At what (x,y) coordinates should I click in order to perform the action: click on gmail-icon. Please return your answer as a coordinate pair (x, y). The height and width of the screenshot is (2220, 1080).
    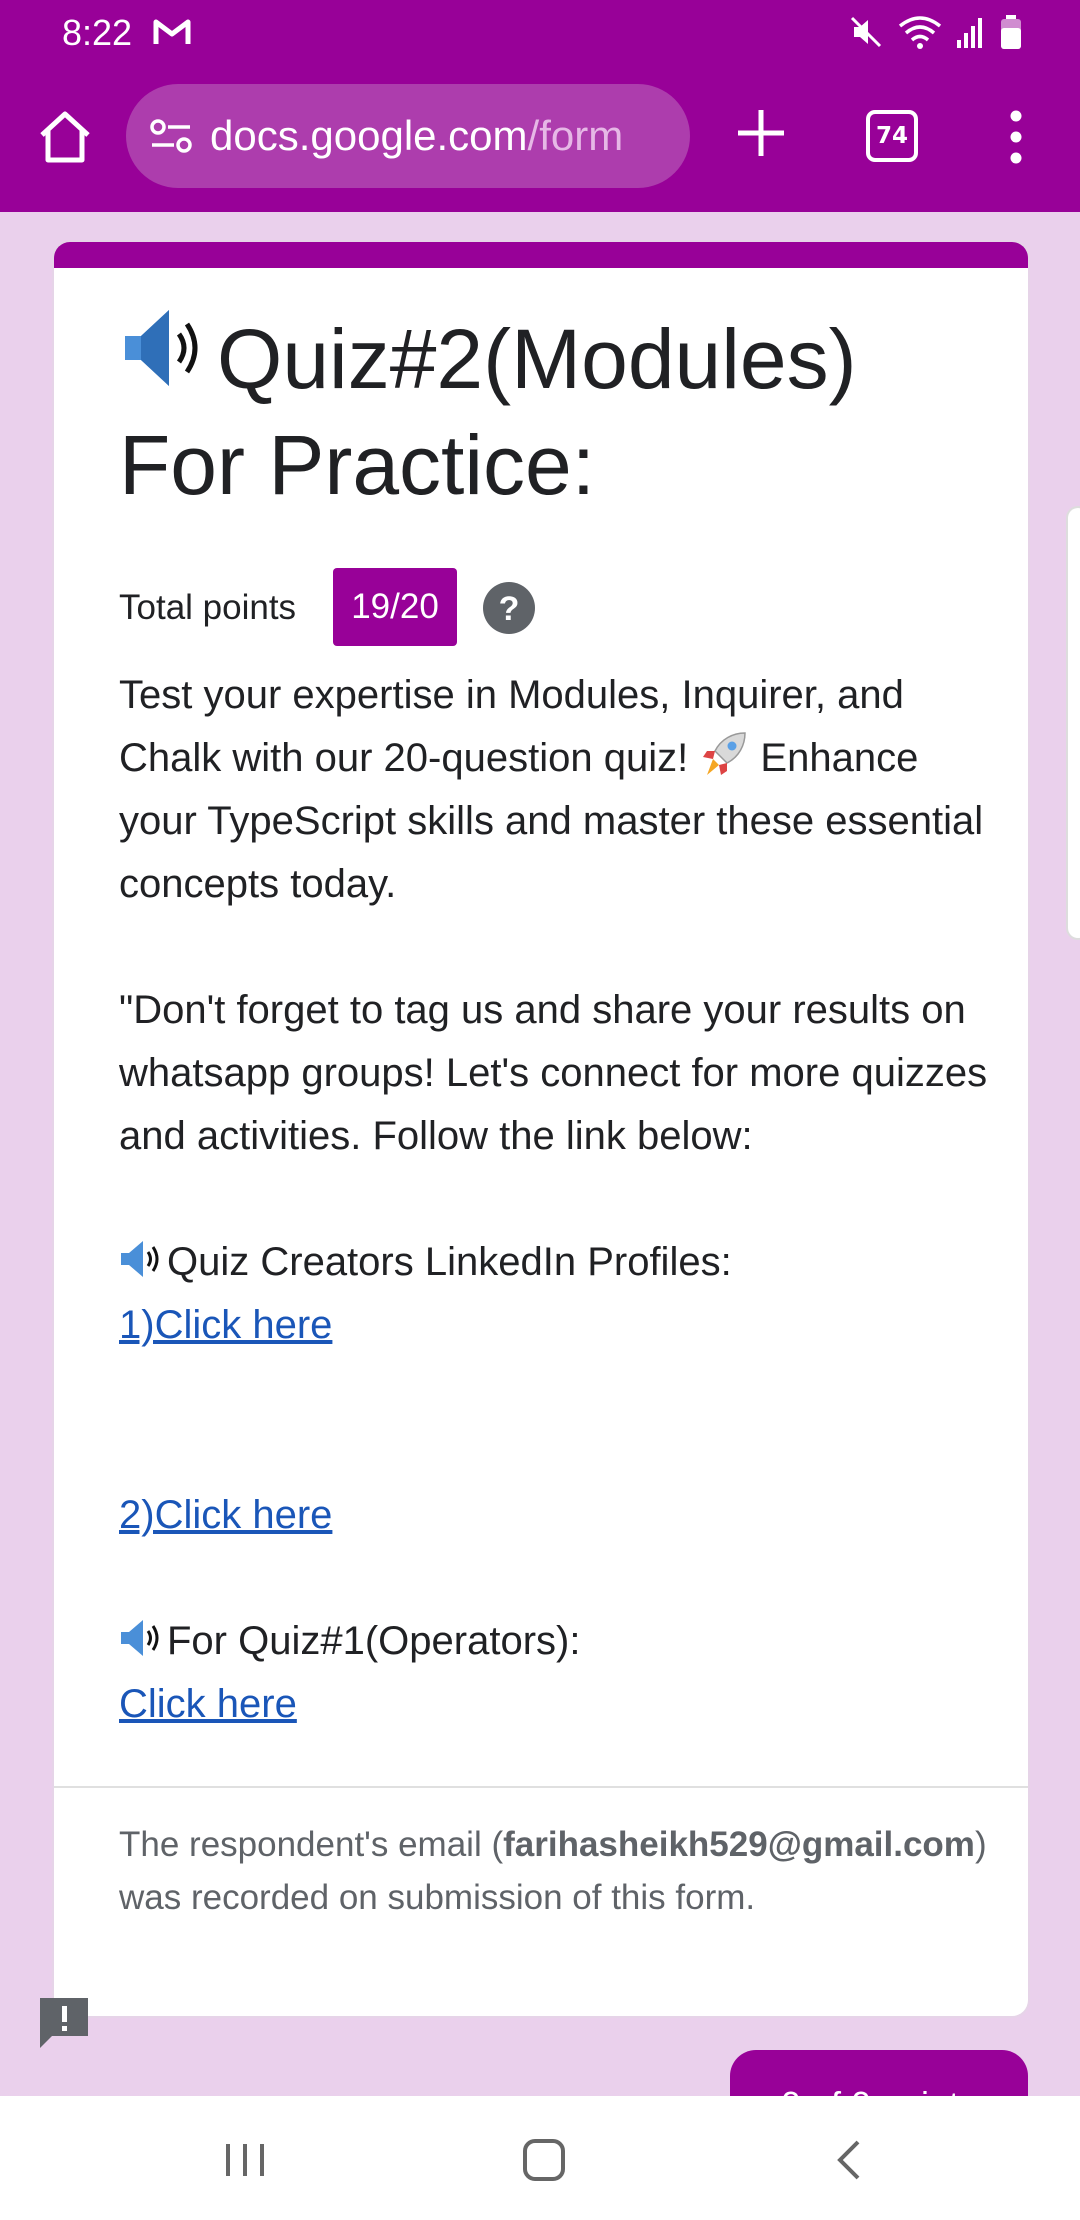
    Looking at the image, I should click on (172, 31).